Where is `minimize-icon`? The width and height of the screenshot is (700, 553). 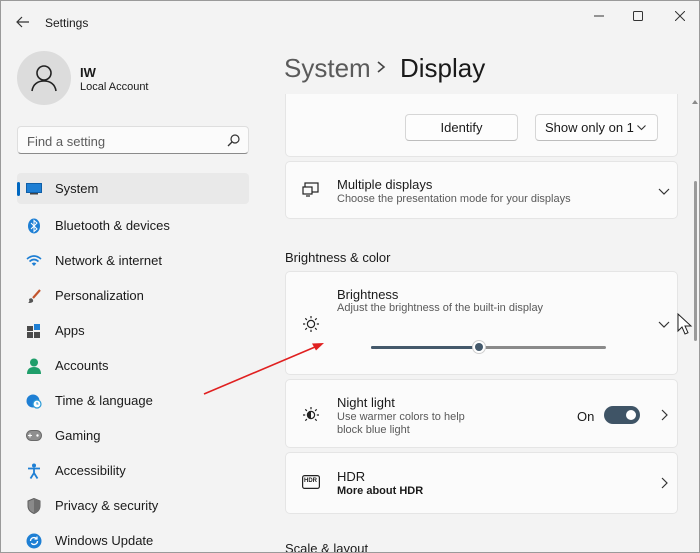 minimize-icon is located at coordinates (599, 16).